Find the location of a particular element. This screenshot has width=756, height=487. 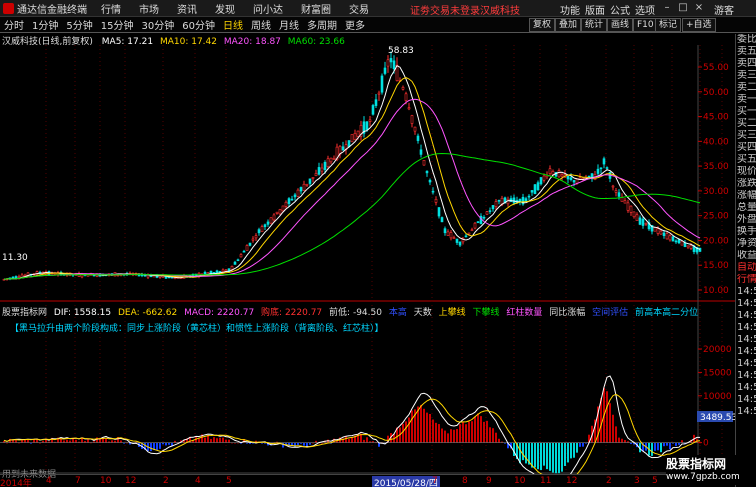

overlay-button: 叠加 is located at coordinates (568, 25).